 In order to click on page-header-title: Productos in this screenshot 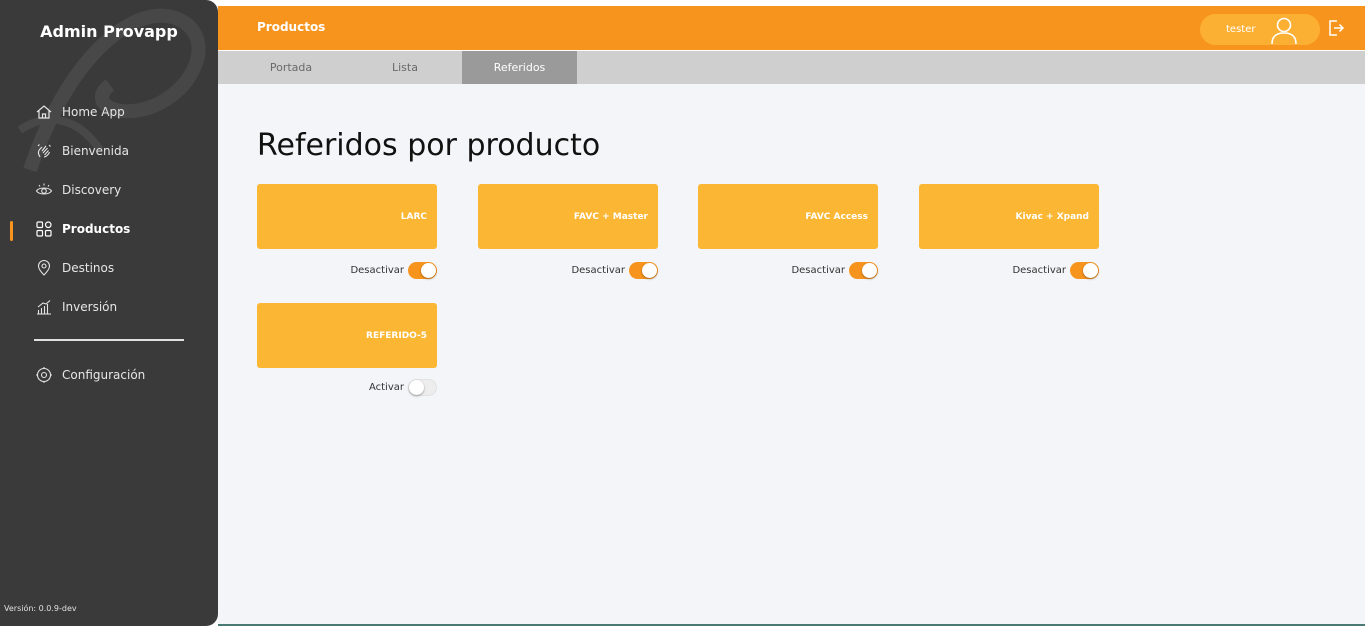, I will do `click(291, 27)`.